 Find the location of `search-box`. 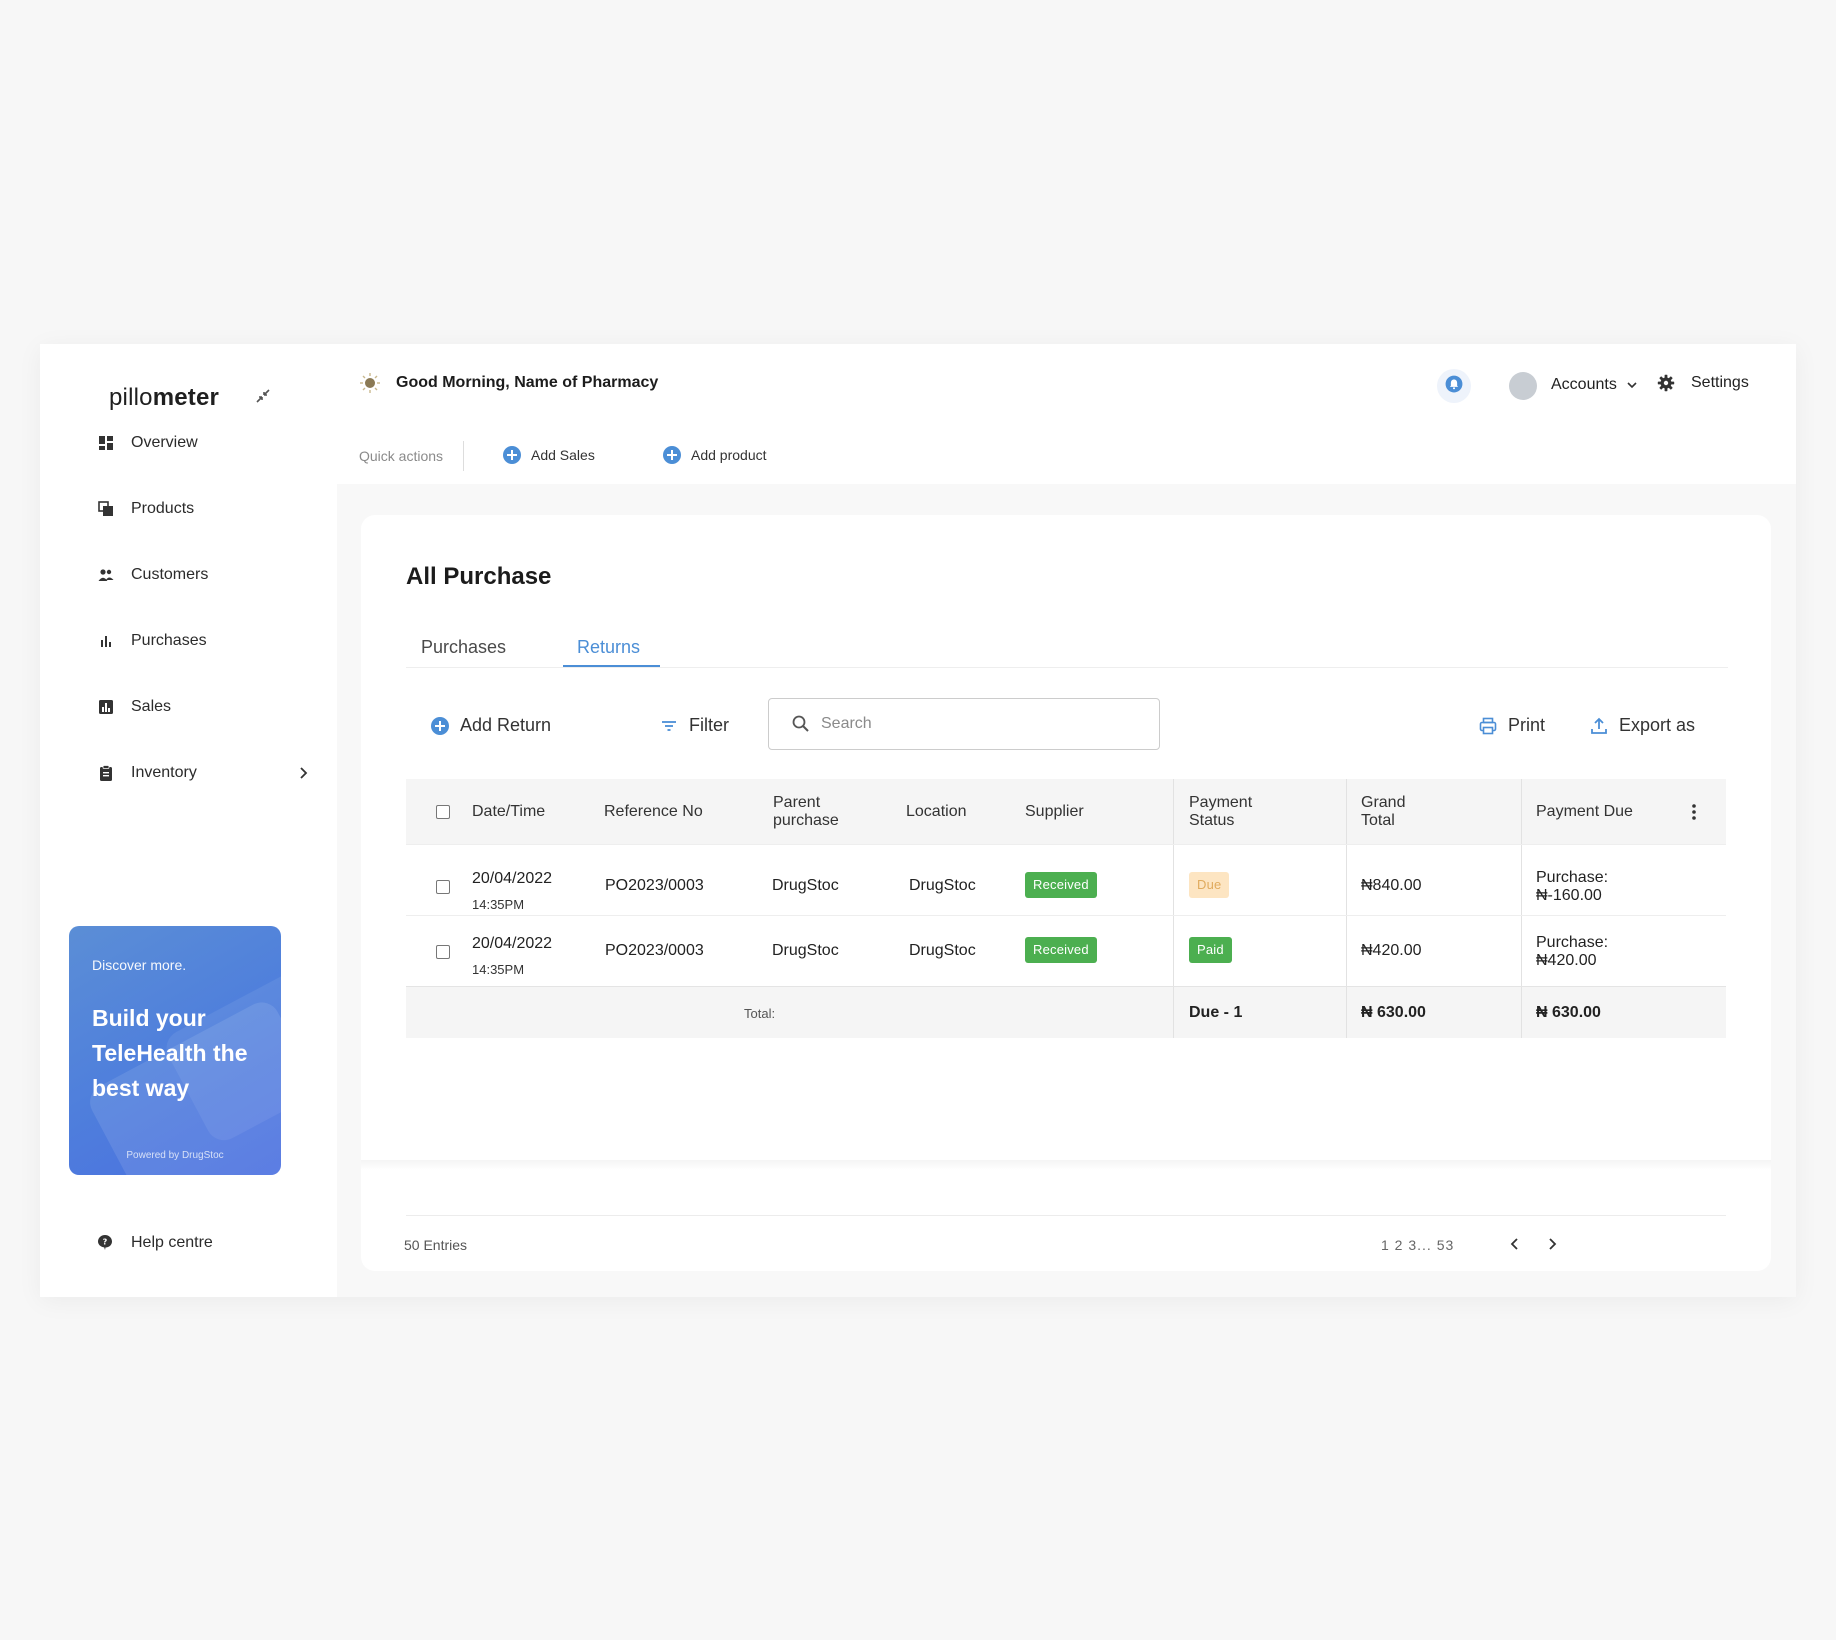

search-box is located at coordinates (964, 724).